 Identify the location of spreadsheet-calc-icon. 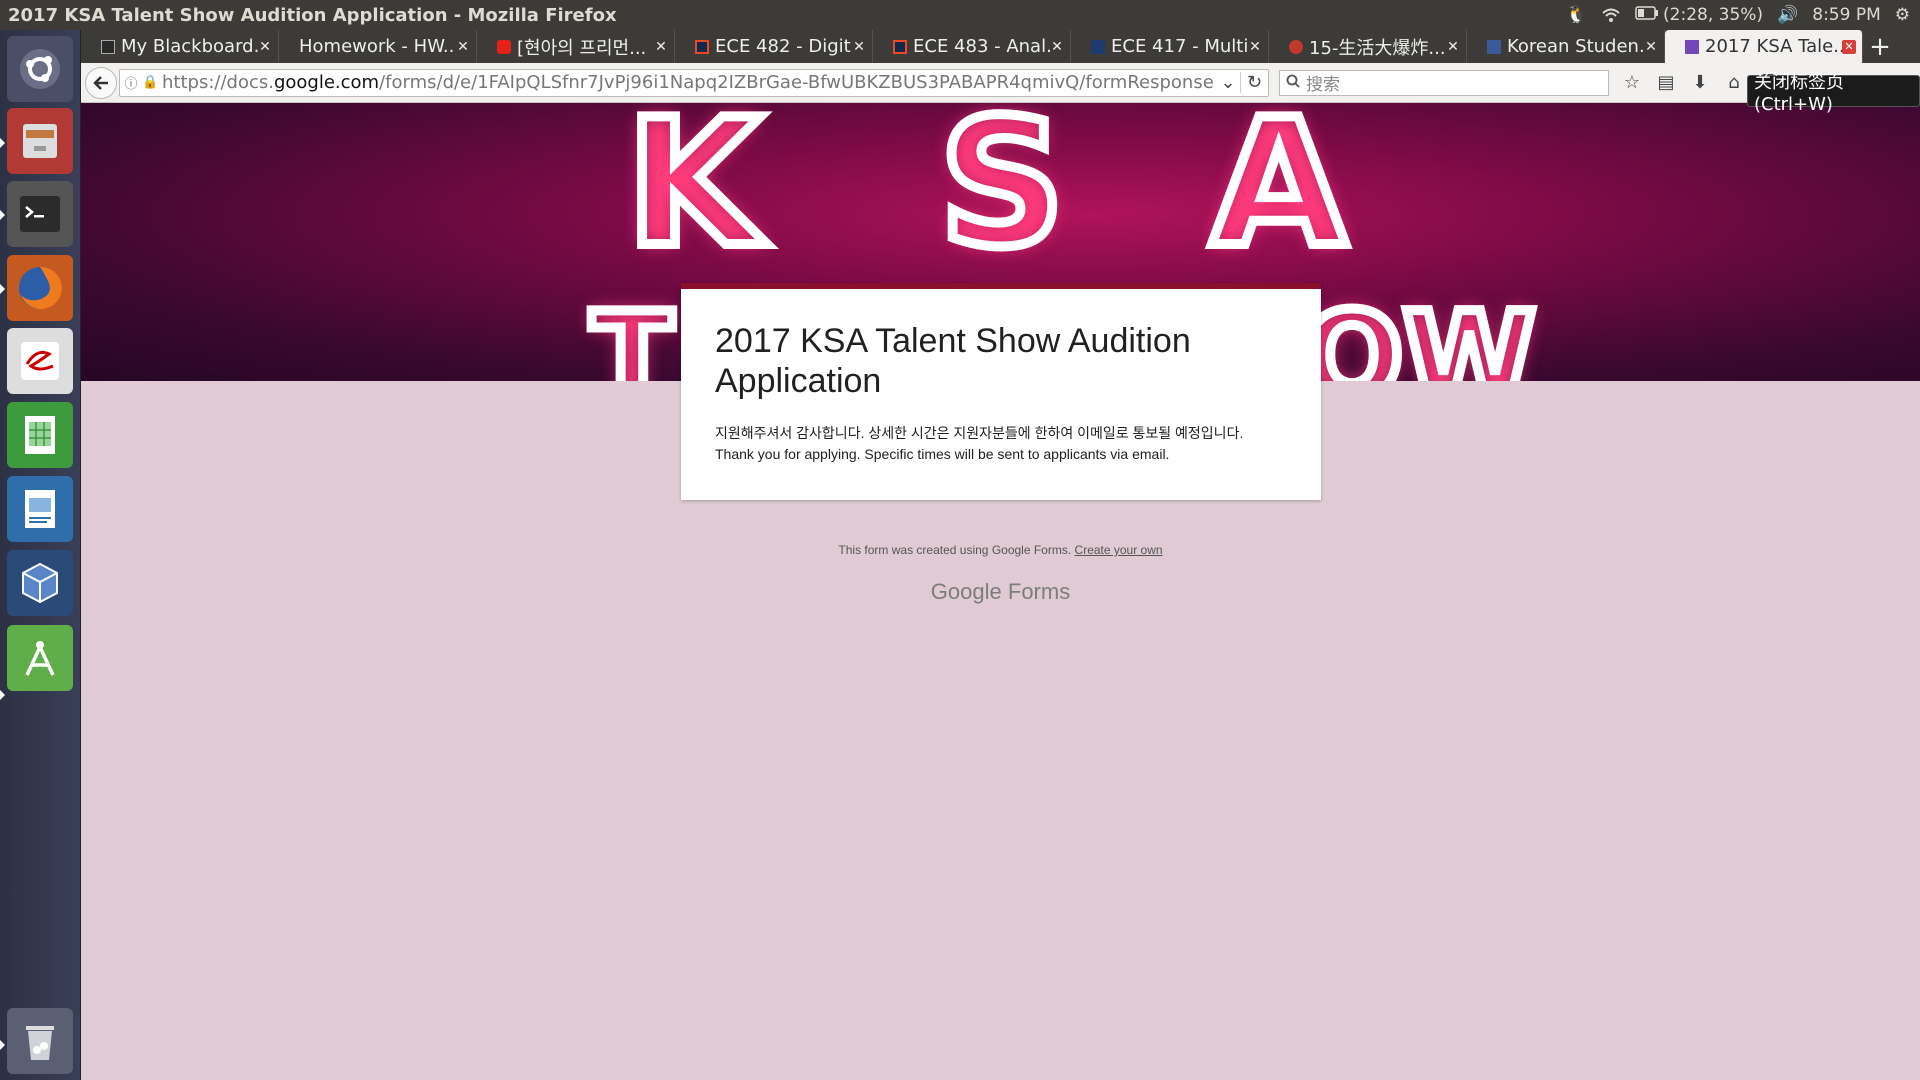
(40, 435).